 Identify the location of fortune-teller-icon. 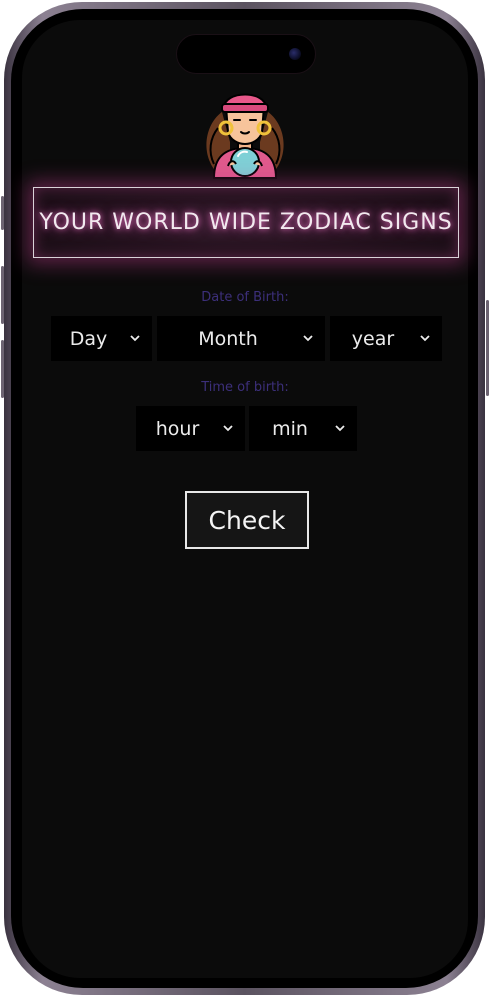
(245, 131).